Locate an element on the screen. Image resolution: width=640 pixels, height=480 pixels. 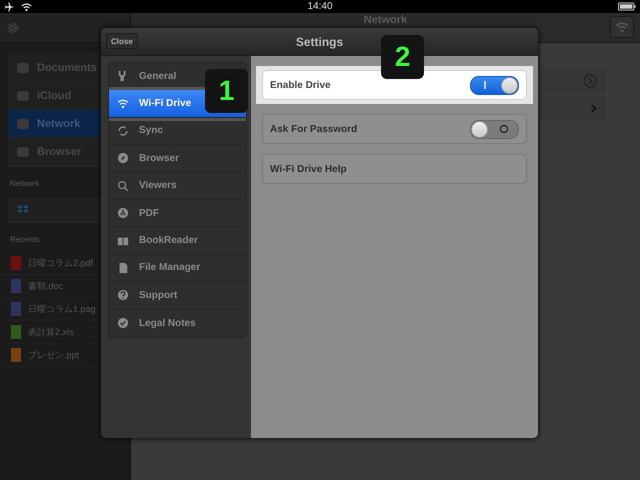
off-mark-icon is located at coordinates (504, 129).